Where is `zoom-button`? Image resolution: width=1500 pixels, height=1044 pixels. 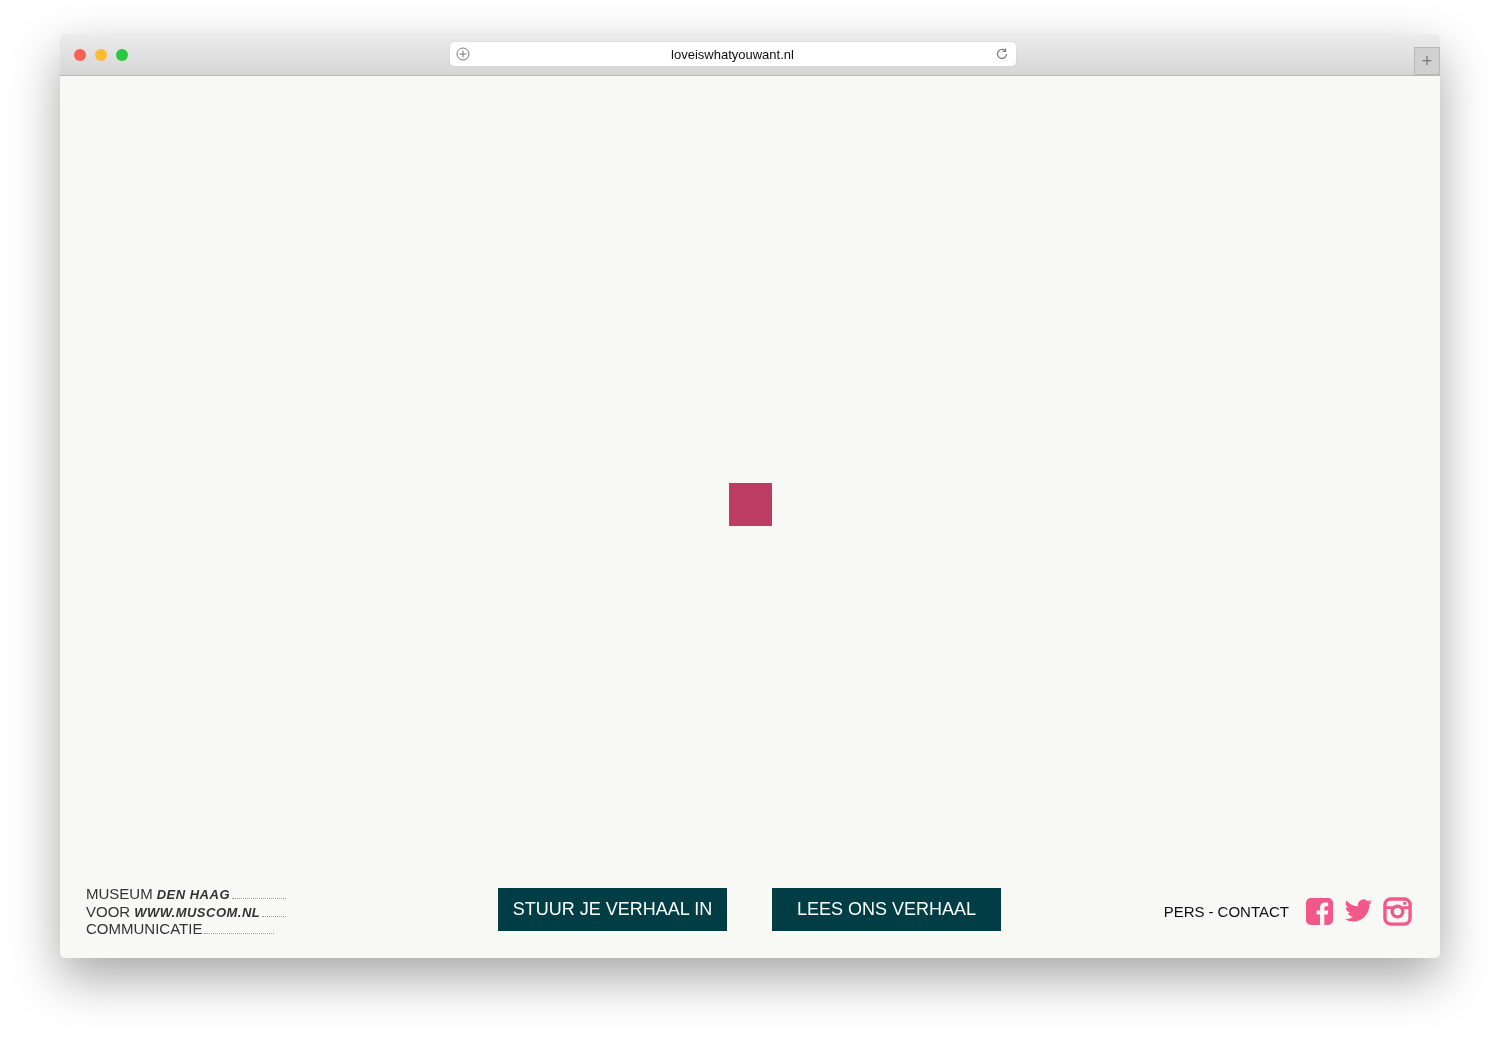
zoom-button is located at coordinates (122, 54).